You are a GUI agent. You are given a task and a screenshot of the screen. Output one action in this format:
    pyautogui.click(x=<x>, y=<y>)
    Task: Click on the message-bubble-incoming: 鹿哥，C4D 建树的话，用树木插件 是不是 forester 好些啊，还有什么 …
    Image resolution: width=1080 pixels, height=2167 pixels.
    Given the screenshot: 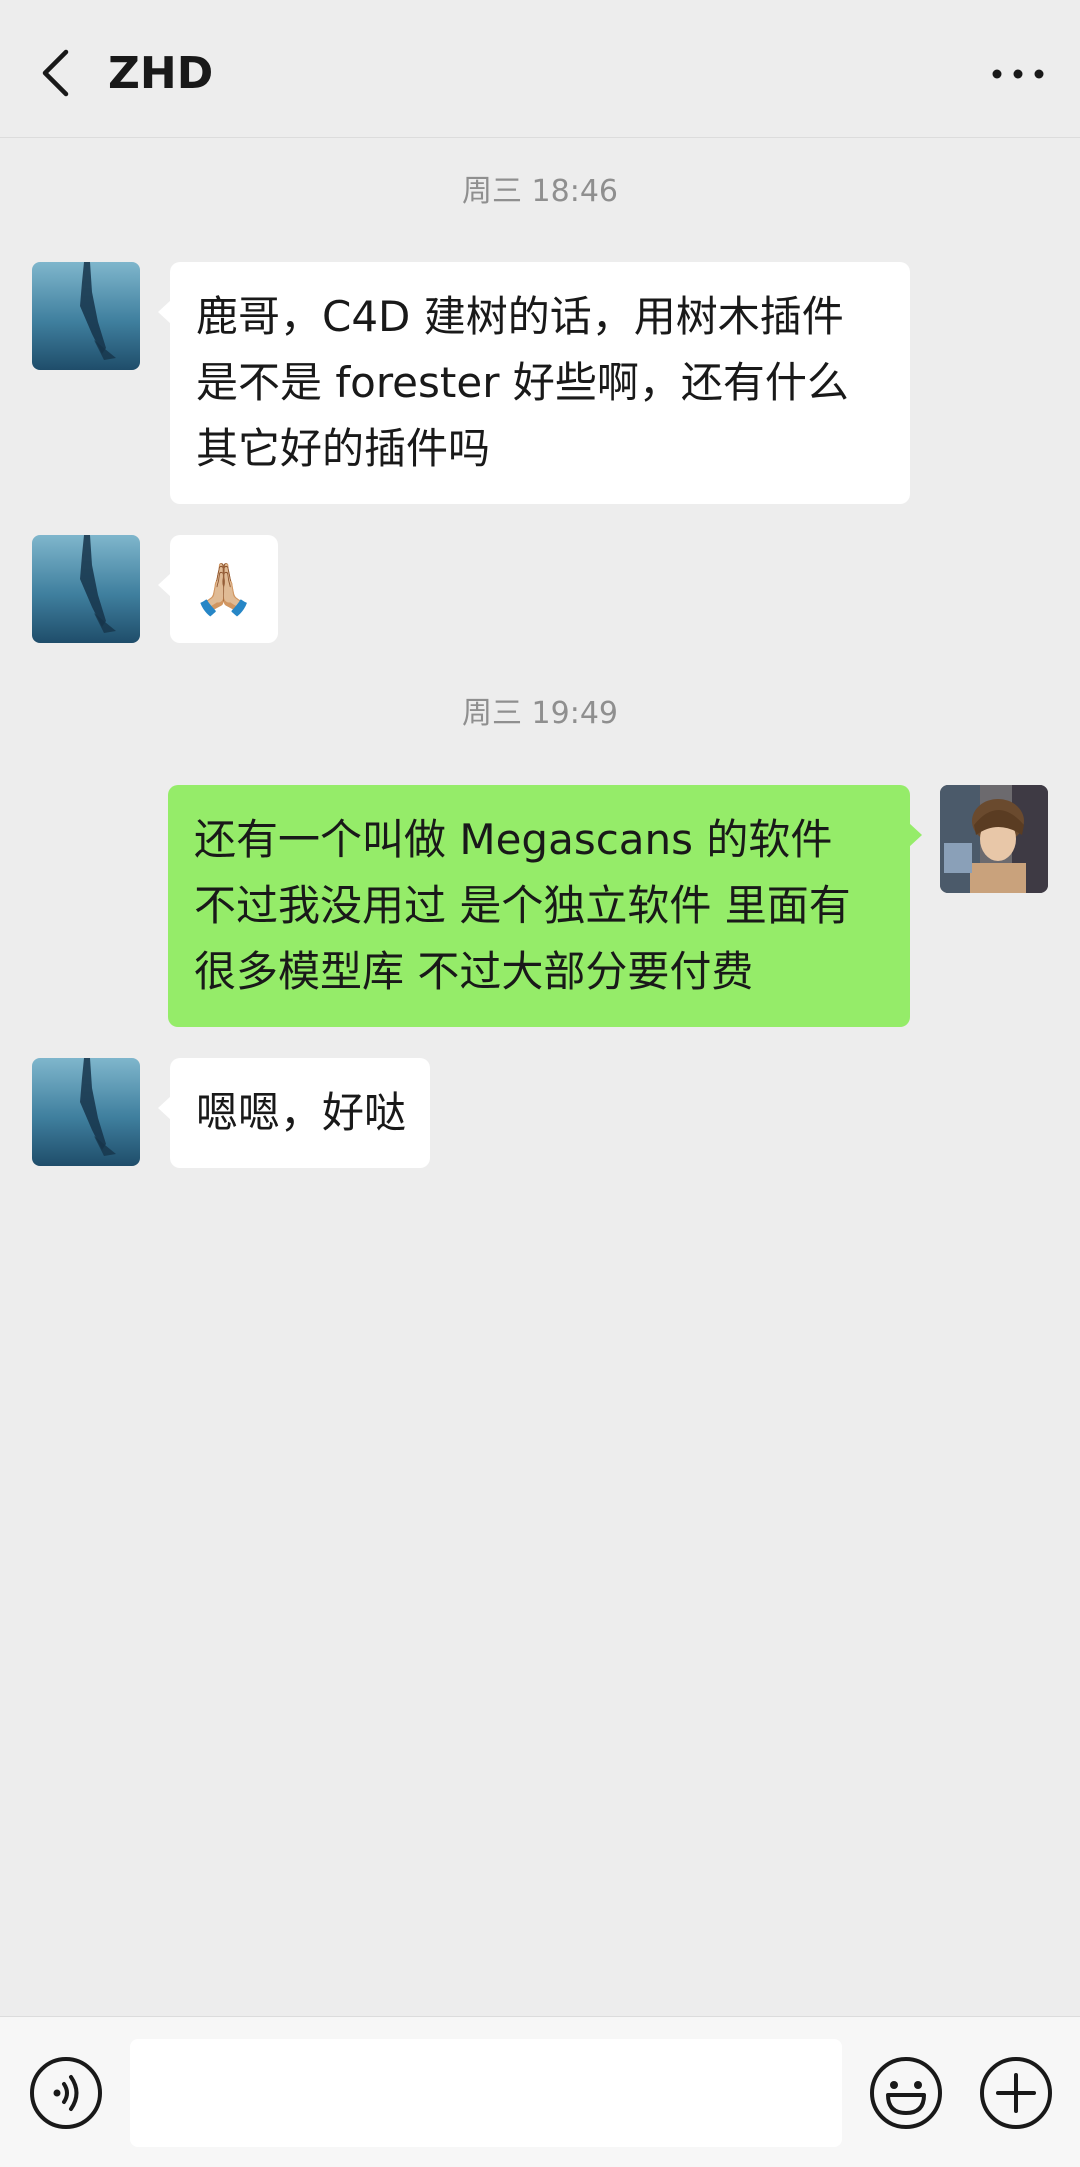 What is the action you would take?
    pyautogui.click(x=534, y=383)
    